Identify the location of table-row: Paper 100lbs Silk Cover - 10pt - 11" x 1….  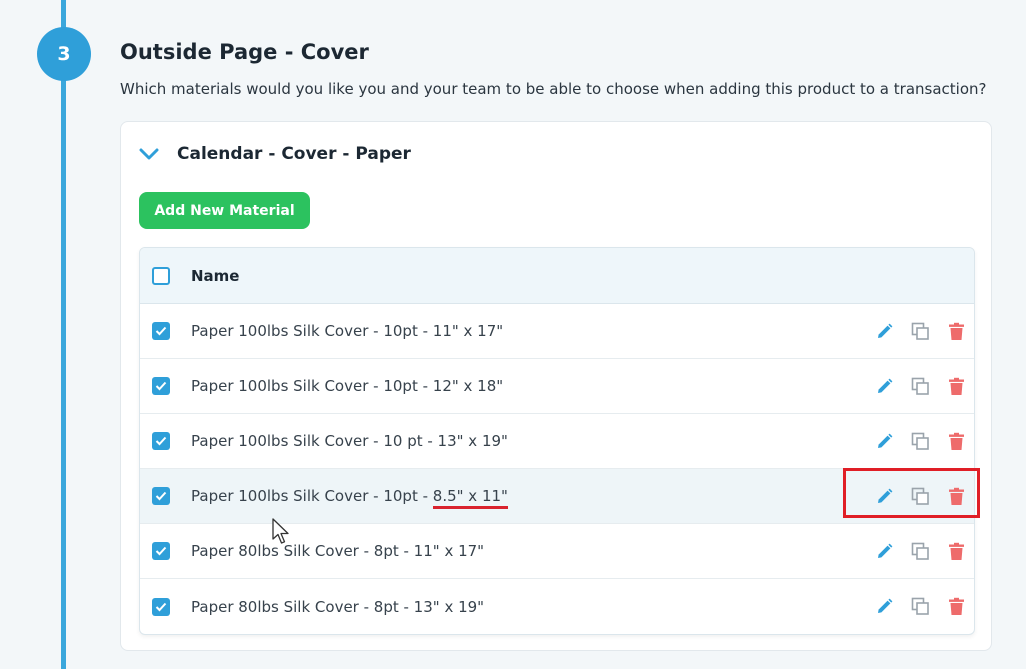
(557, 331).